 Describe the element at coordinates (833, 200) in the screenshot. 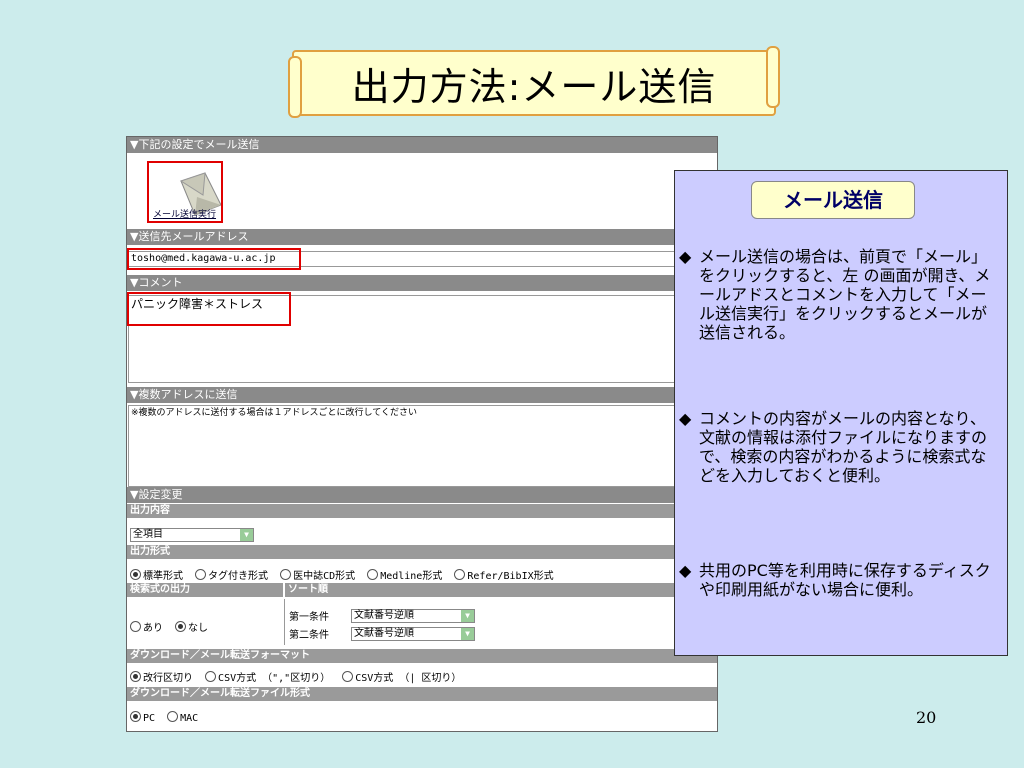

I see `explanation-heading: メール送信` at that location.